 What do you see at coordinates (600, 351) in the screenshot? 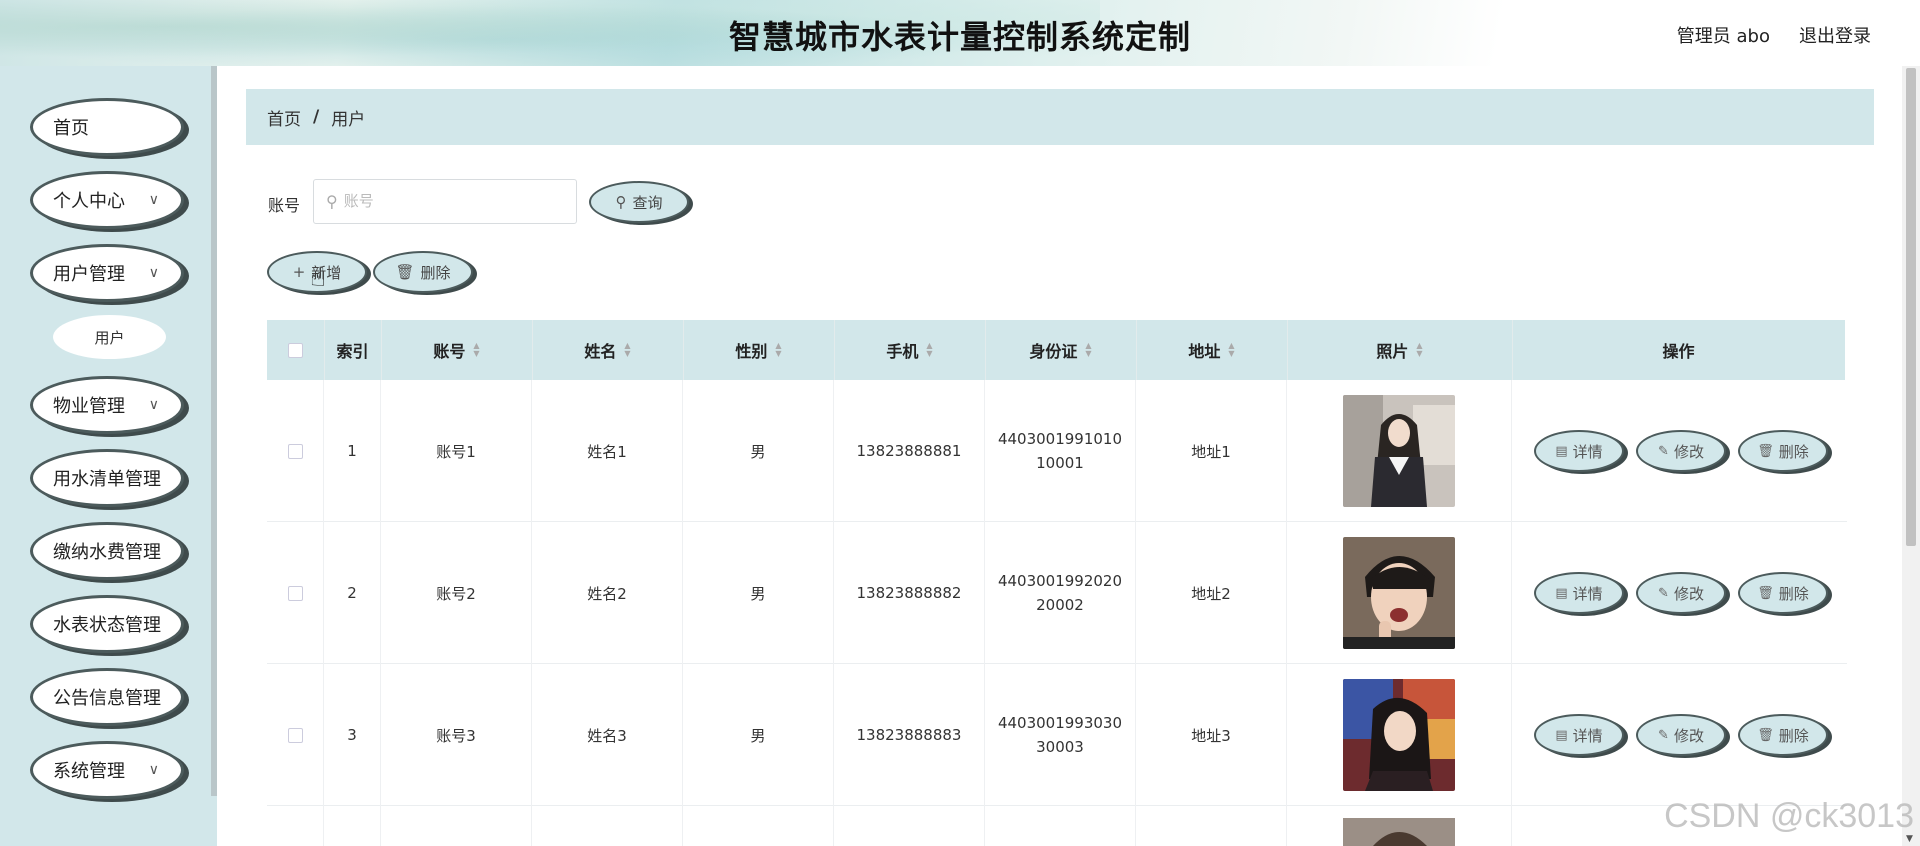
I see `column-header-label: 姓名` at bounding box center [600, 351].